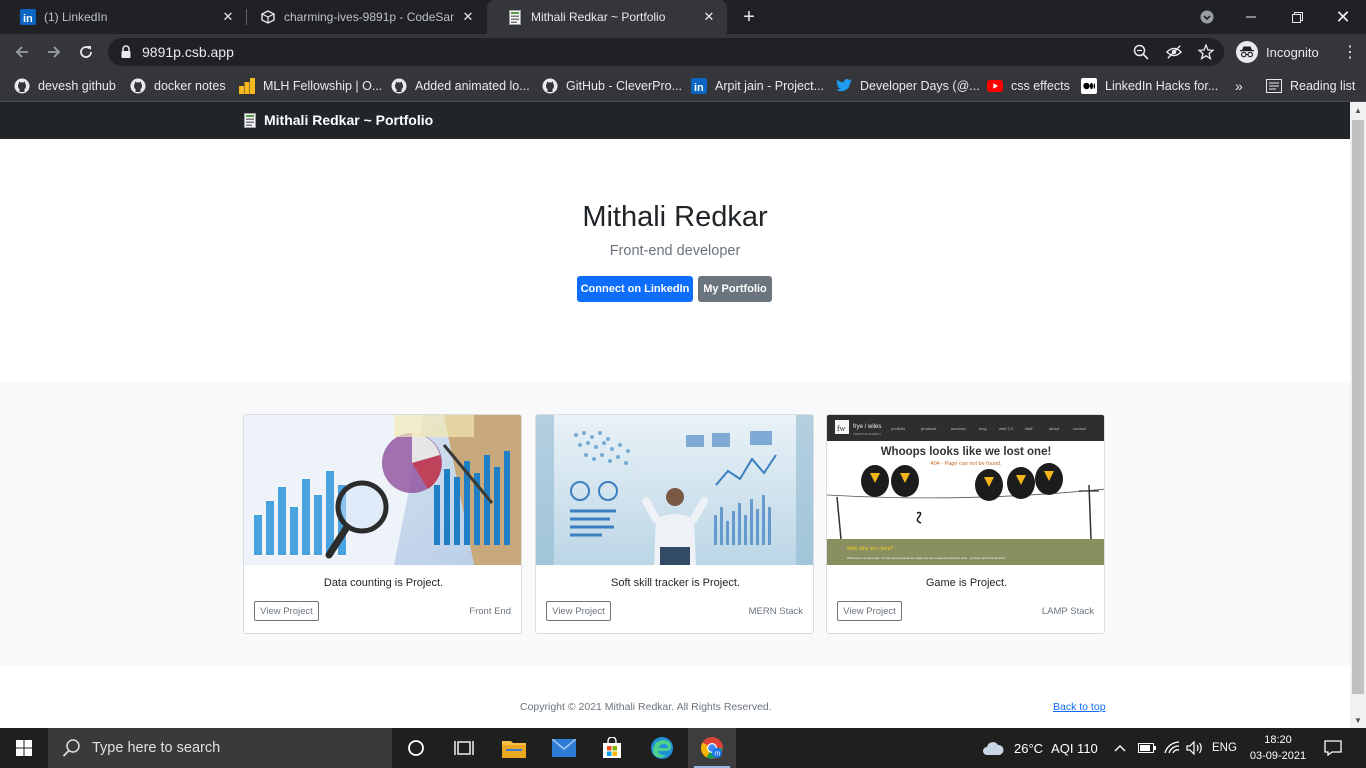  Describe the element at coordinates (1121, 748) in the screenshot. I see `show-hidden-icons` at that location.